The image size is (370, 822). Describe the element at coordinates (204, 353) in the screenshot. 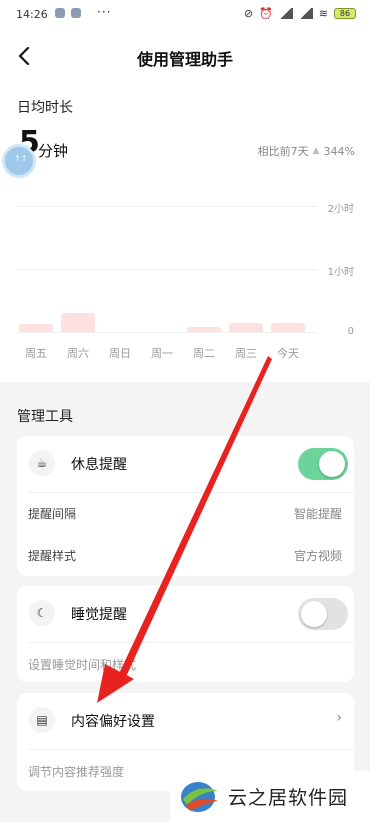

I see `chart-x-tick-label: 周二` at that location.